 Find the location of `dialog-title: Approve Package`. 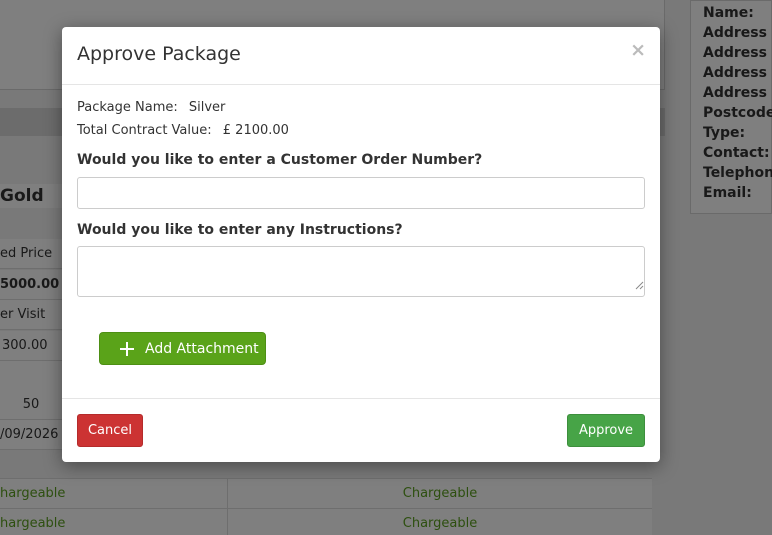

dialog-title: Approve Package is located at coordinates (159, 54).